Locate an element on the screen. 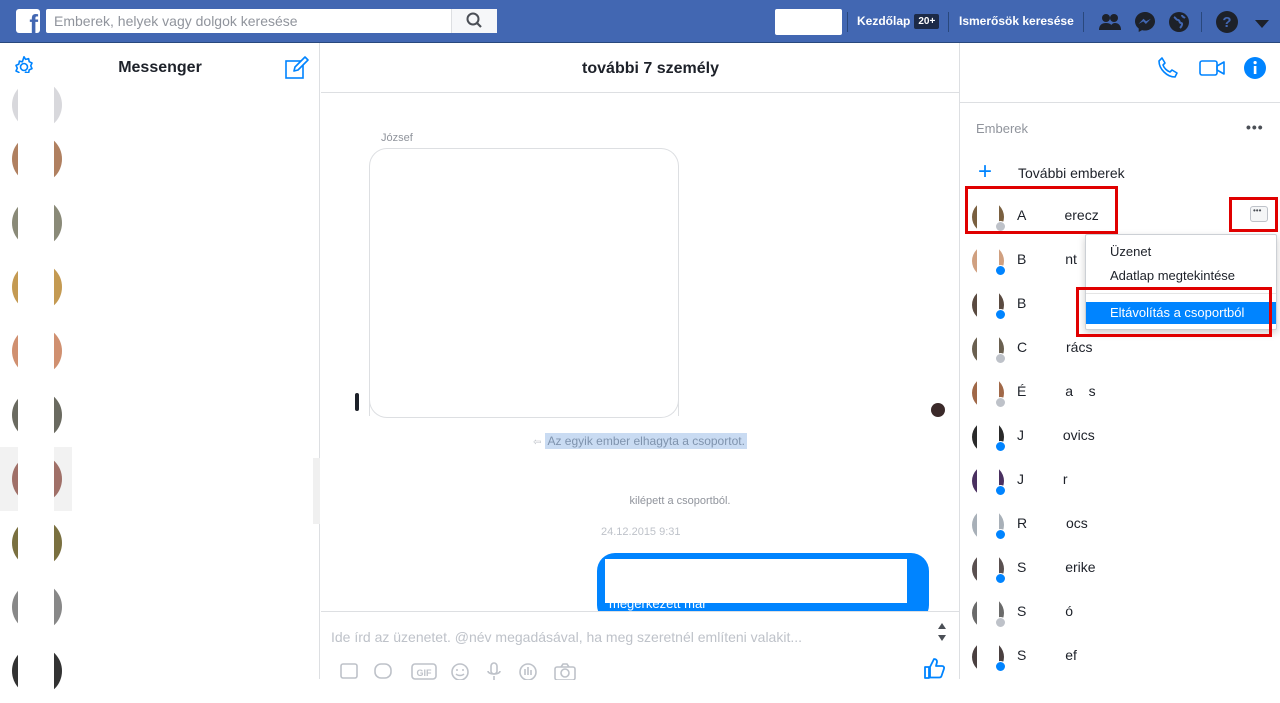 This screenshot has height=703, width=1280. like-thumb-icon is located at coordinates (934, 668).